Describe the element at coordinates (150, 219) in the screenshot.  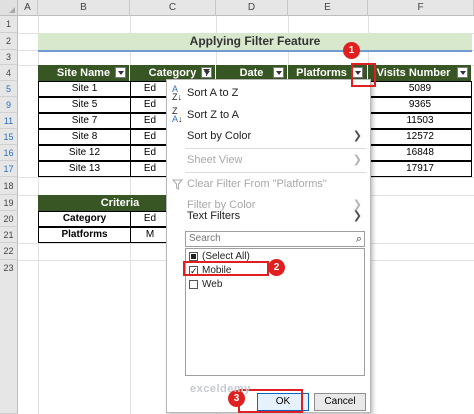
I see `criteria-value-category: Ed` at that location.